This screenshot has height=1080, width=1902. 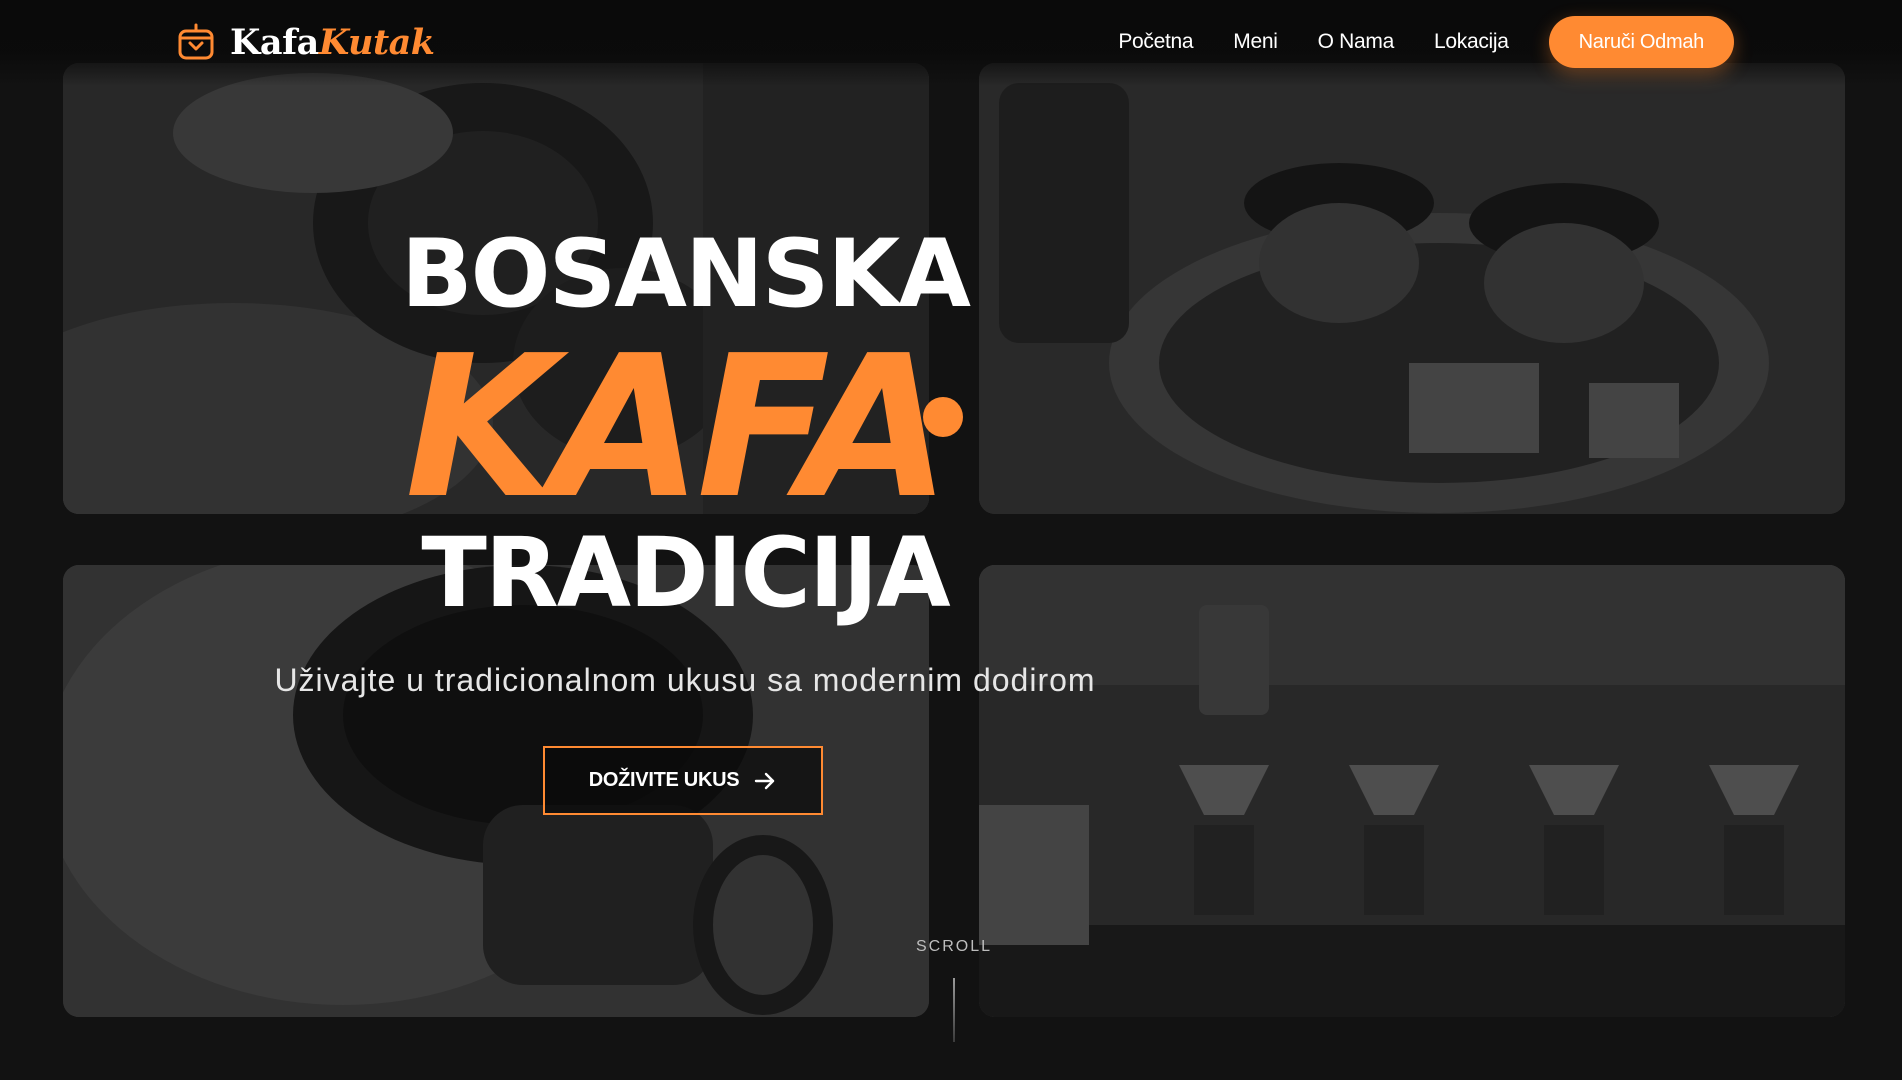 I want to click on nav-link-pocetna: Početna, so click(x=1155, y=42).